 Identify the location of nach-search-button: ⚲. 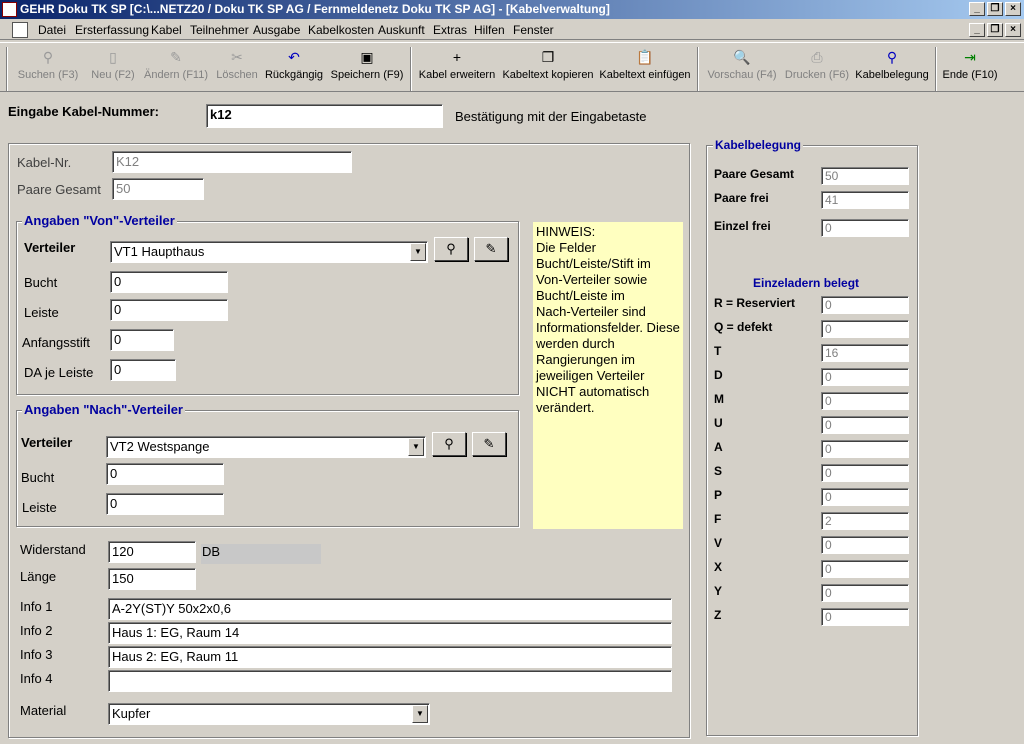
(449, 444).